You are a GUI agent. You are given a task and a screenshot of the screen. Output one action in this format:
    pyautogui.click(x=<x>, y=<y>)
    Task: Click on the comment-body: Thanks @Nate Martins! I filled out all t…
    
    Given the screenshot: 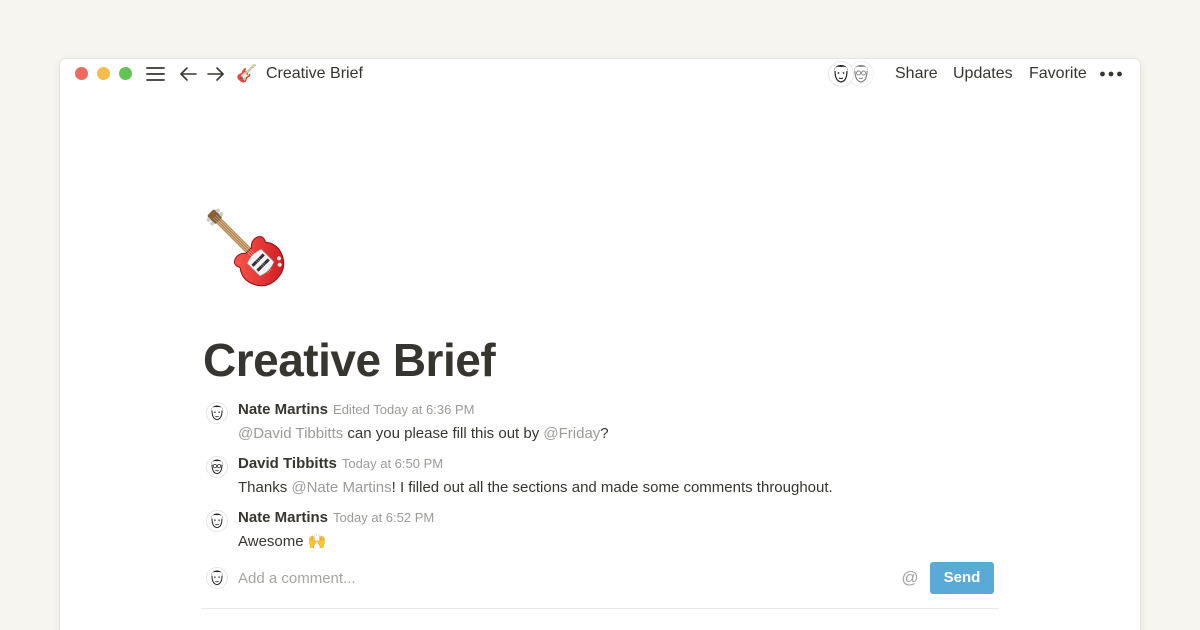 What is the action you would take?
    pyautogui.click(x=535, y=488)
    